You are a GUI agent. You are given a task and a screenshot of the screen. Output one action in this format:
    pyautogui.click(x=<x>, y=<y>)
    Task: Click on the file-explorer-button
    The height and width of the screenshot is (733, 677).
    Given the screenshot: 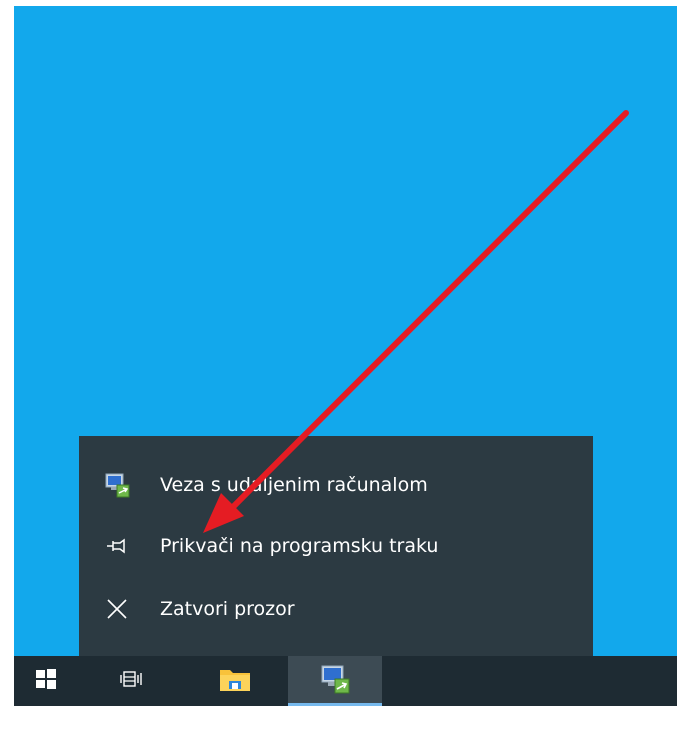 What is the action you would take?
    pyautogui.click(x=235, y=681)
    